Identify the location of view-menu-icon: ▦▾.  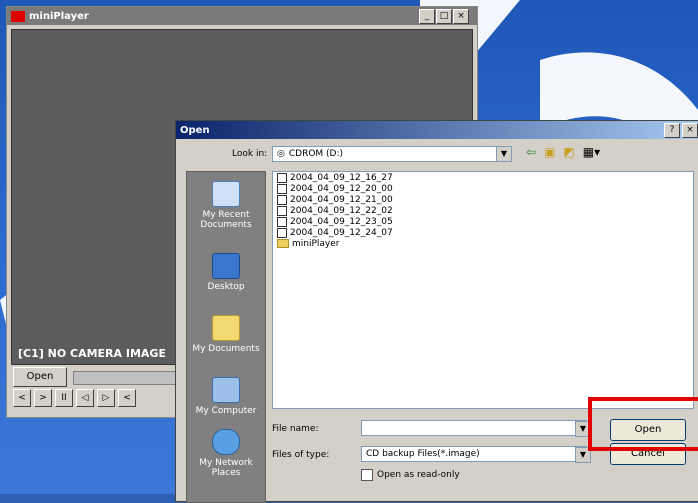
(591, 152).